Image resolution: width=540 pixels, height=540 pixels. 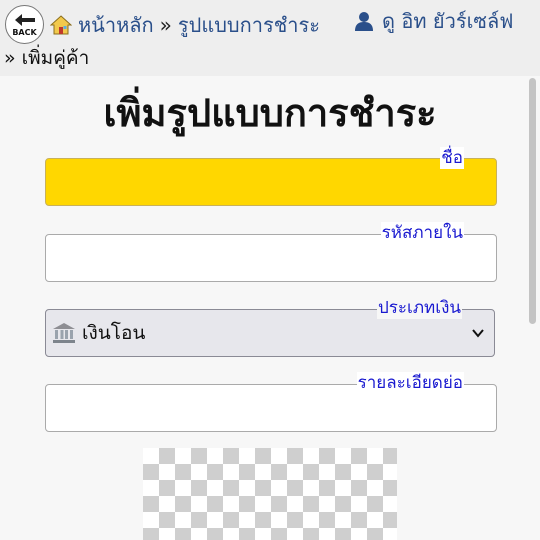 What do you see at coordinates (24, 19) in the screenshot?
I see `arrow-left-icon` at bounding box center [24, 19].